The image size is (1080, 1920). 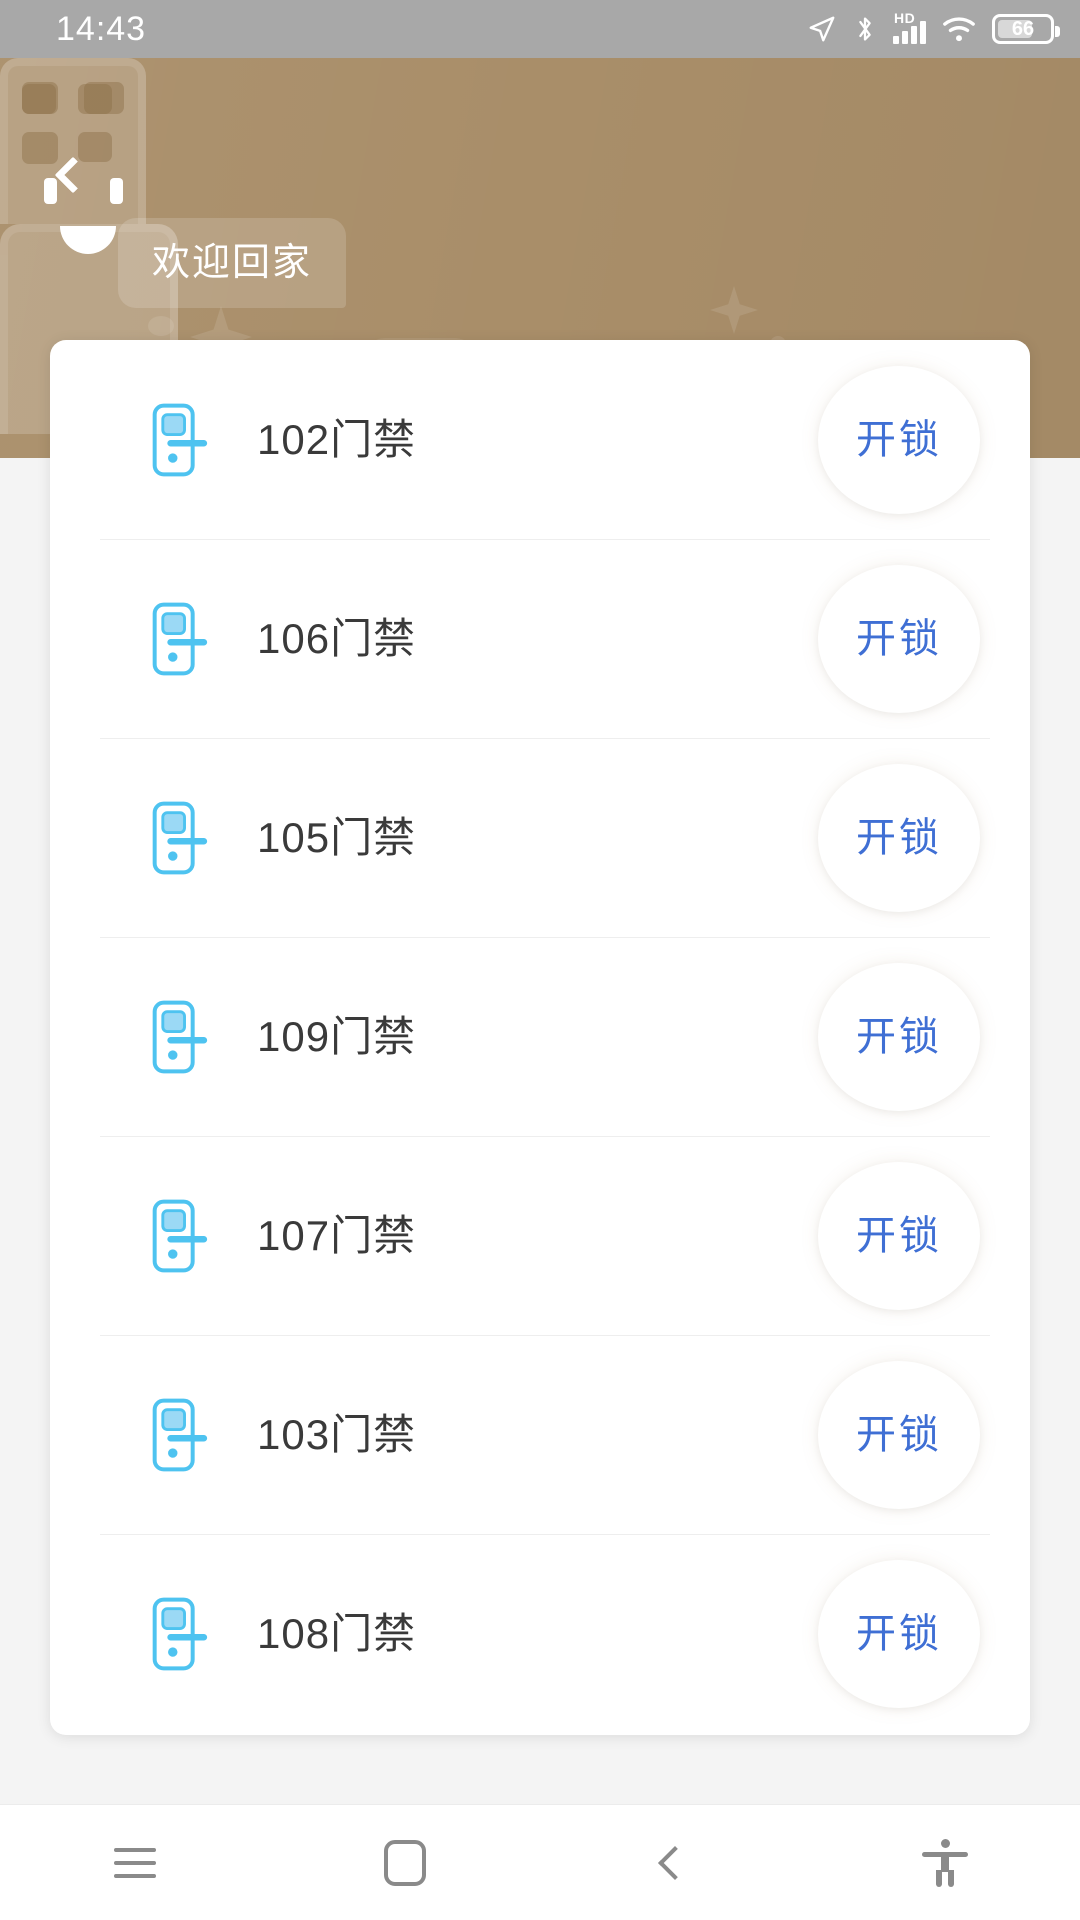 What do you see at coordinates (337, 439) in the screenshot?
I see `list-item-label: 102门禁` at bounding box center [337, 439].